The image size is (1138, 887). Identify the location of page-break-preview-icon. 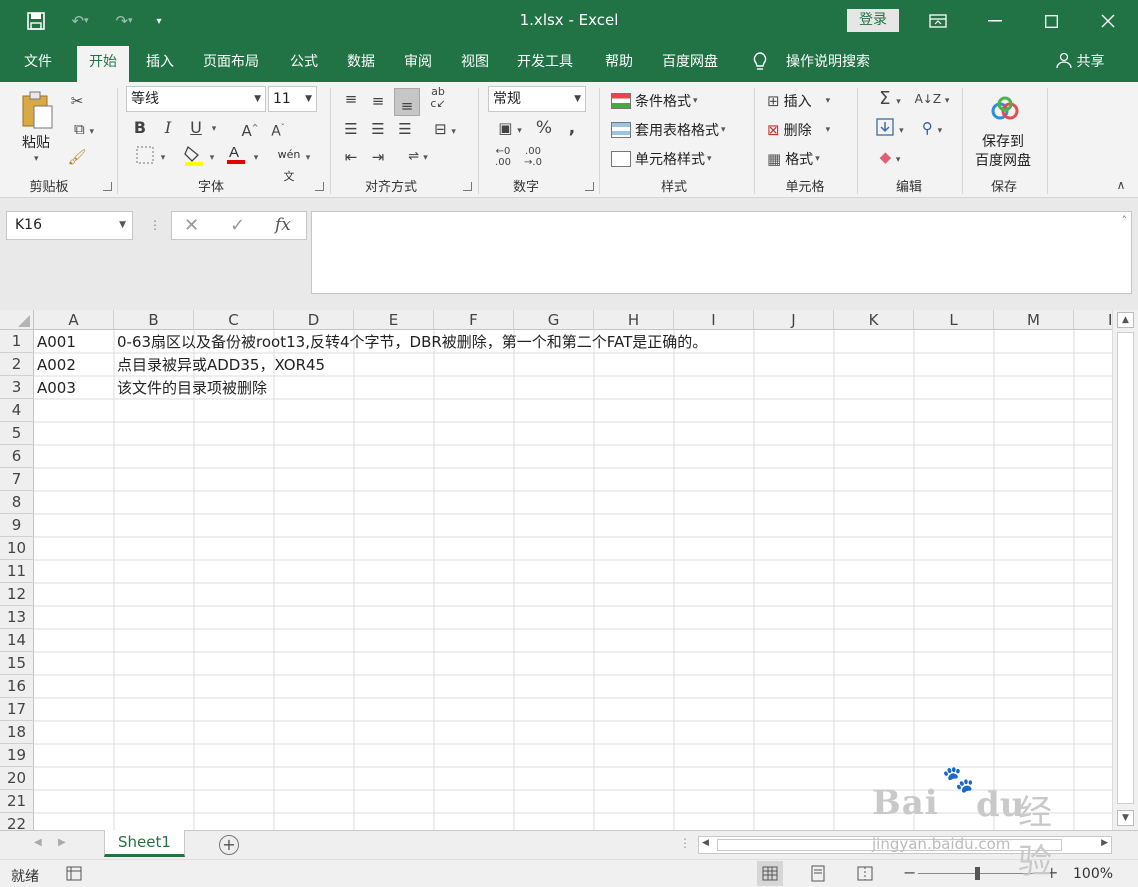
(865, 873).